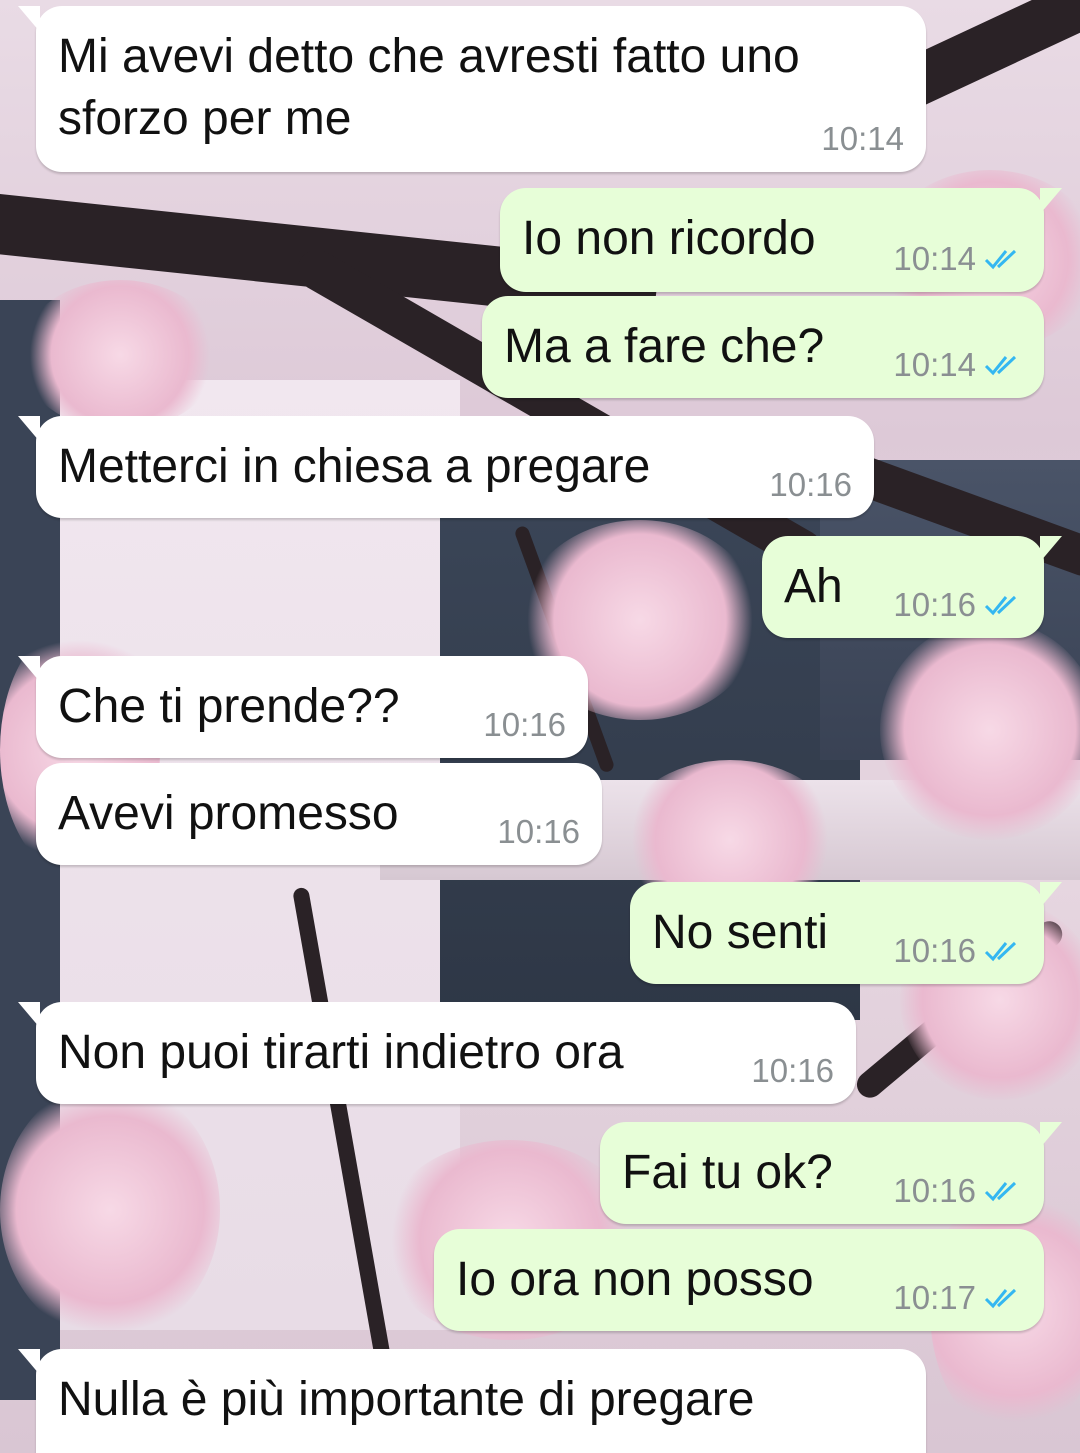 The width and height of the screenshot is (1080, 1453). I want to click on message-bubble-incoming: Avevi promesso 10:16, so click(319, 814).